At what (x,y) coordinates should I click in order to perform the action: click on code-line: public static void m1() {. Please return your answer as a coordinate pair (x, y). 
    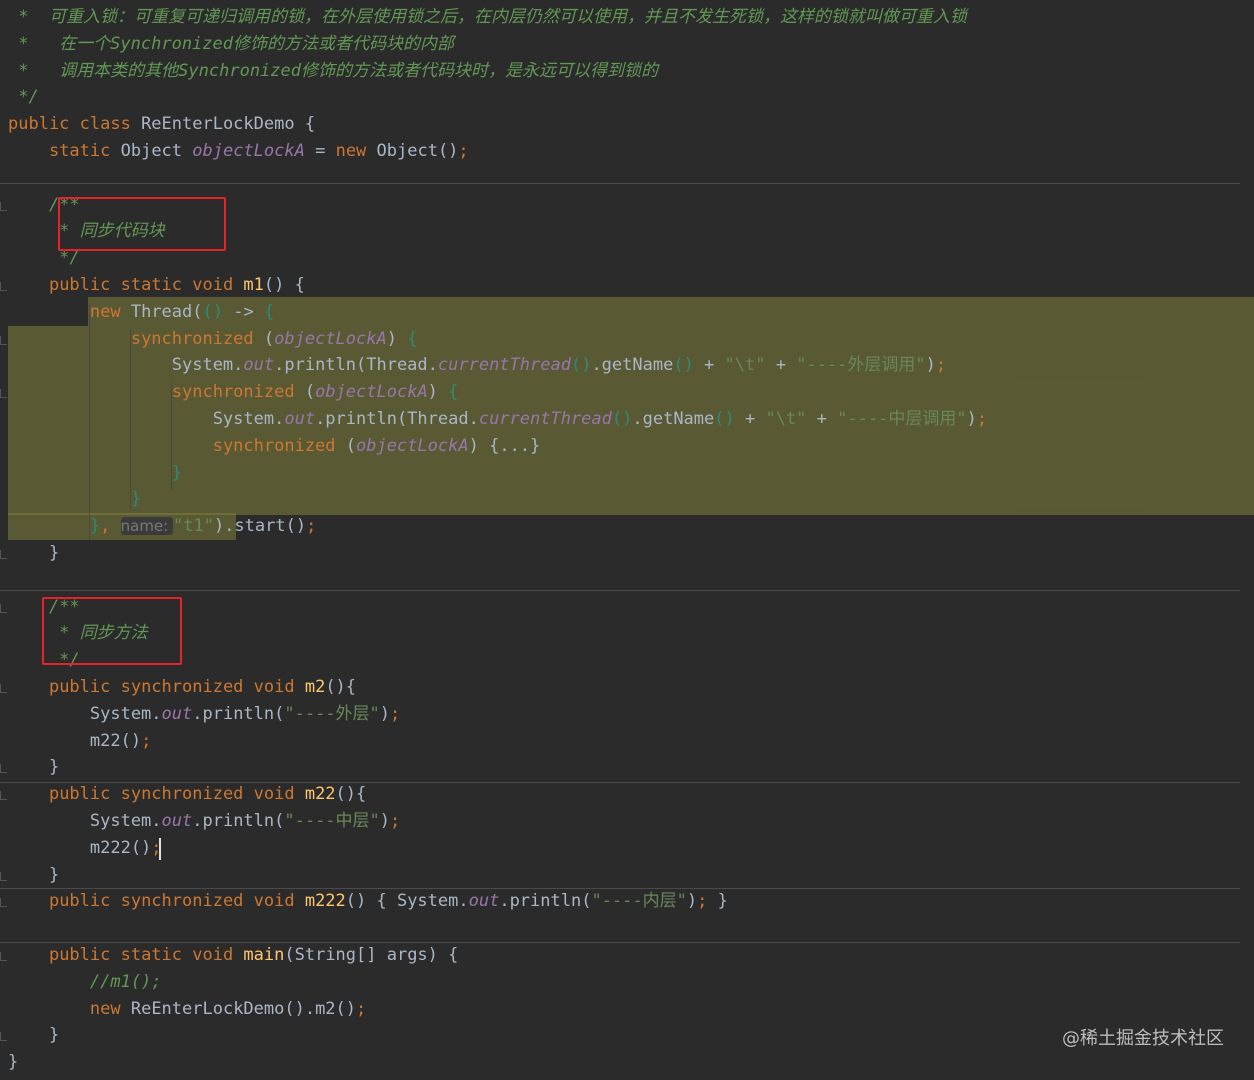
    Looking at the image, I should click on (627, 285).